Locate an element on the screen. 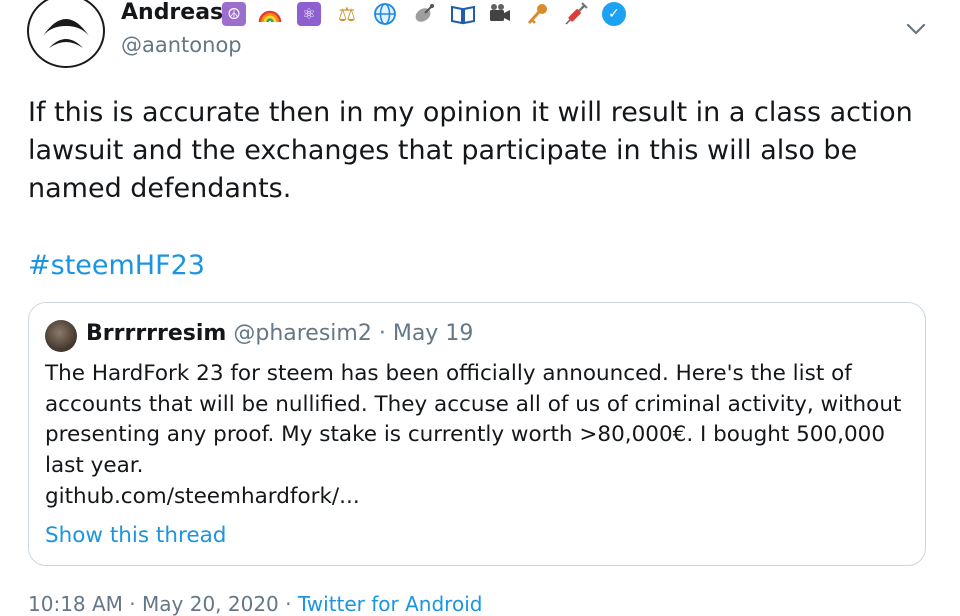 The height and width of the screenshot is (616, 960). more-options-chevron-icon is located at coordinates (916, 28).